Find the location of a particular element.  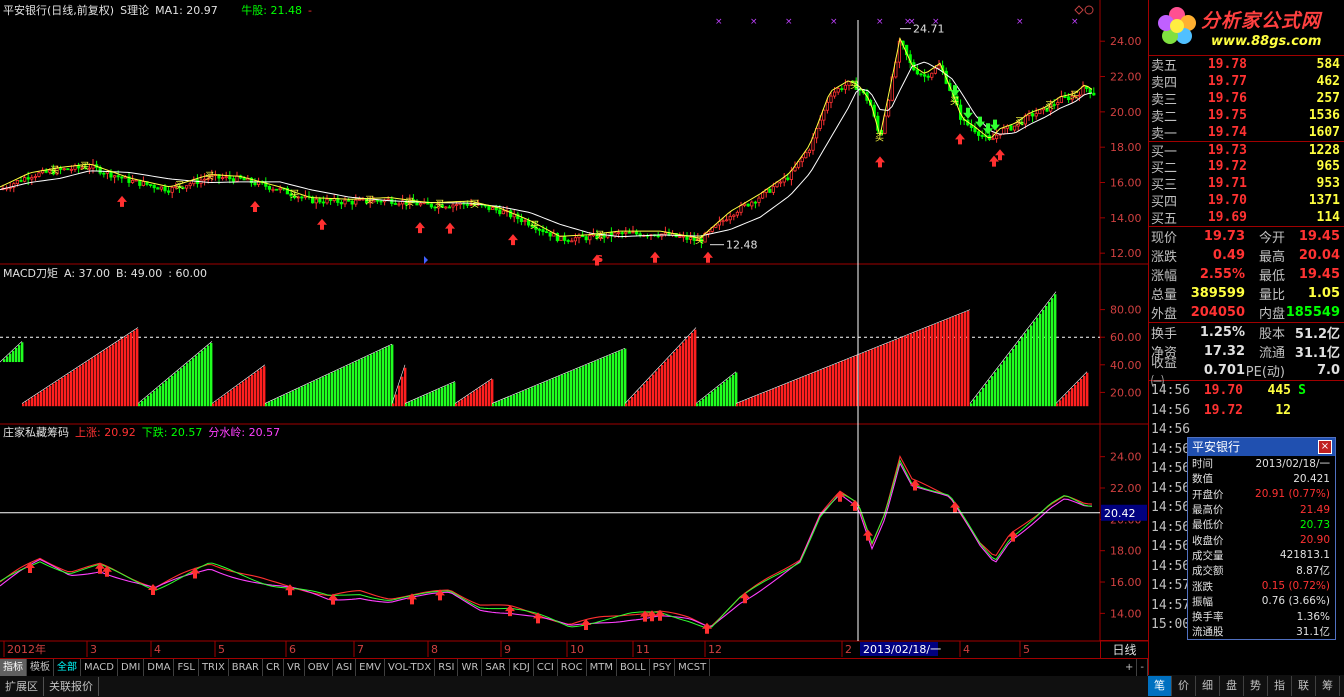

orderbook-row: 买三 19.71 953 is located at coordinates (1246, 184).